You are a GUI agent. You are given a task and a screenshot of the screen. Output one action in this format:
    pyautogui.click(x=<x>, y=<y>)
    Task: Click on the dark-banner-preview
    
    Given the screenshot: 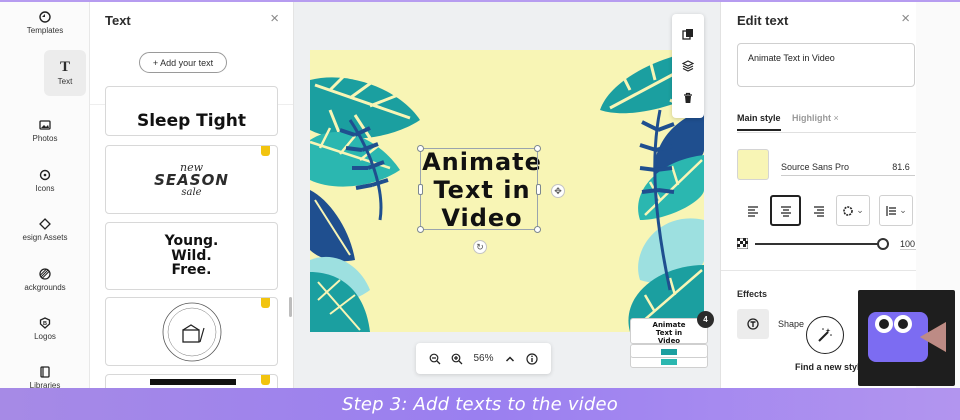 What is the action you would take?
    pyautogui.click(x=193, y=382)
    